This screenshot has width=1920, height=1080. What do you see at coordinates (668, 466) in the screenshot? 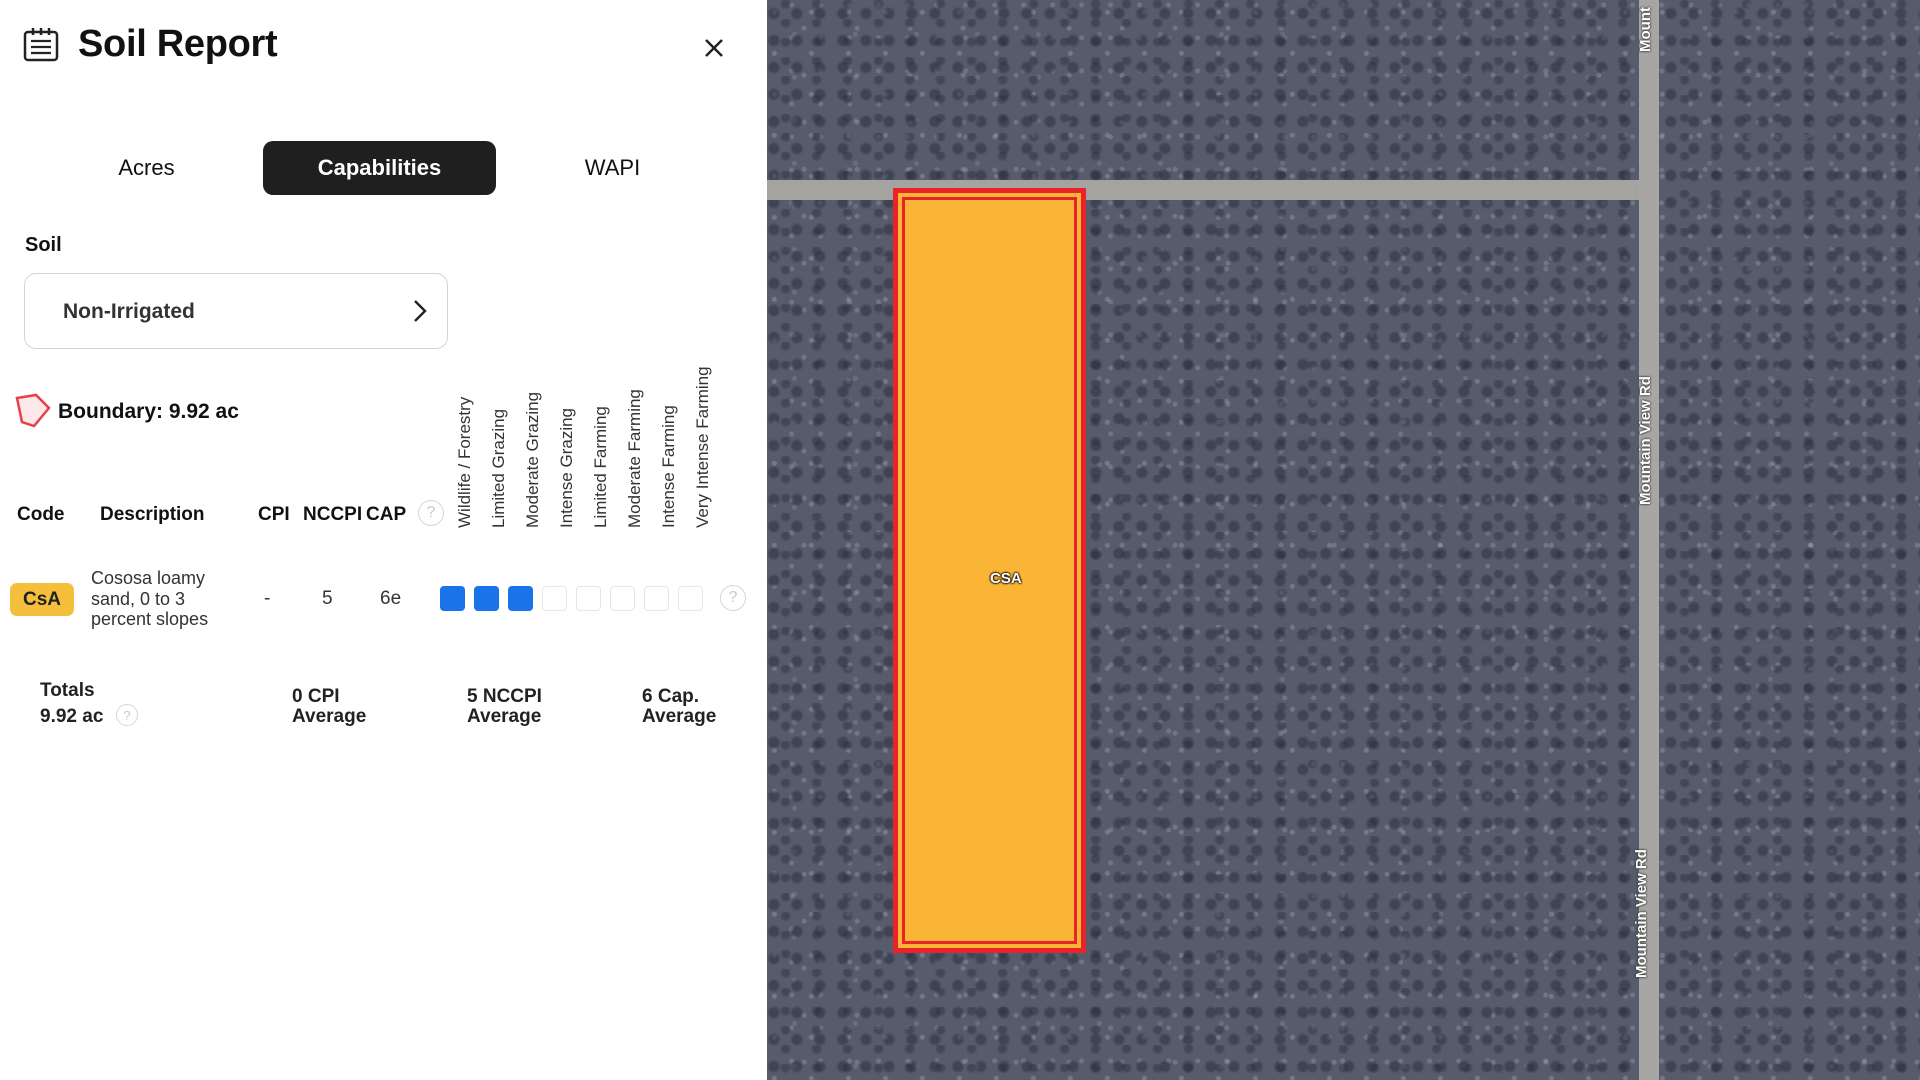
I see `cap-header-intense-farming: Intense Farming` at bounding box center [668, 466].